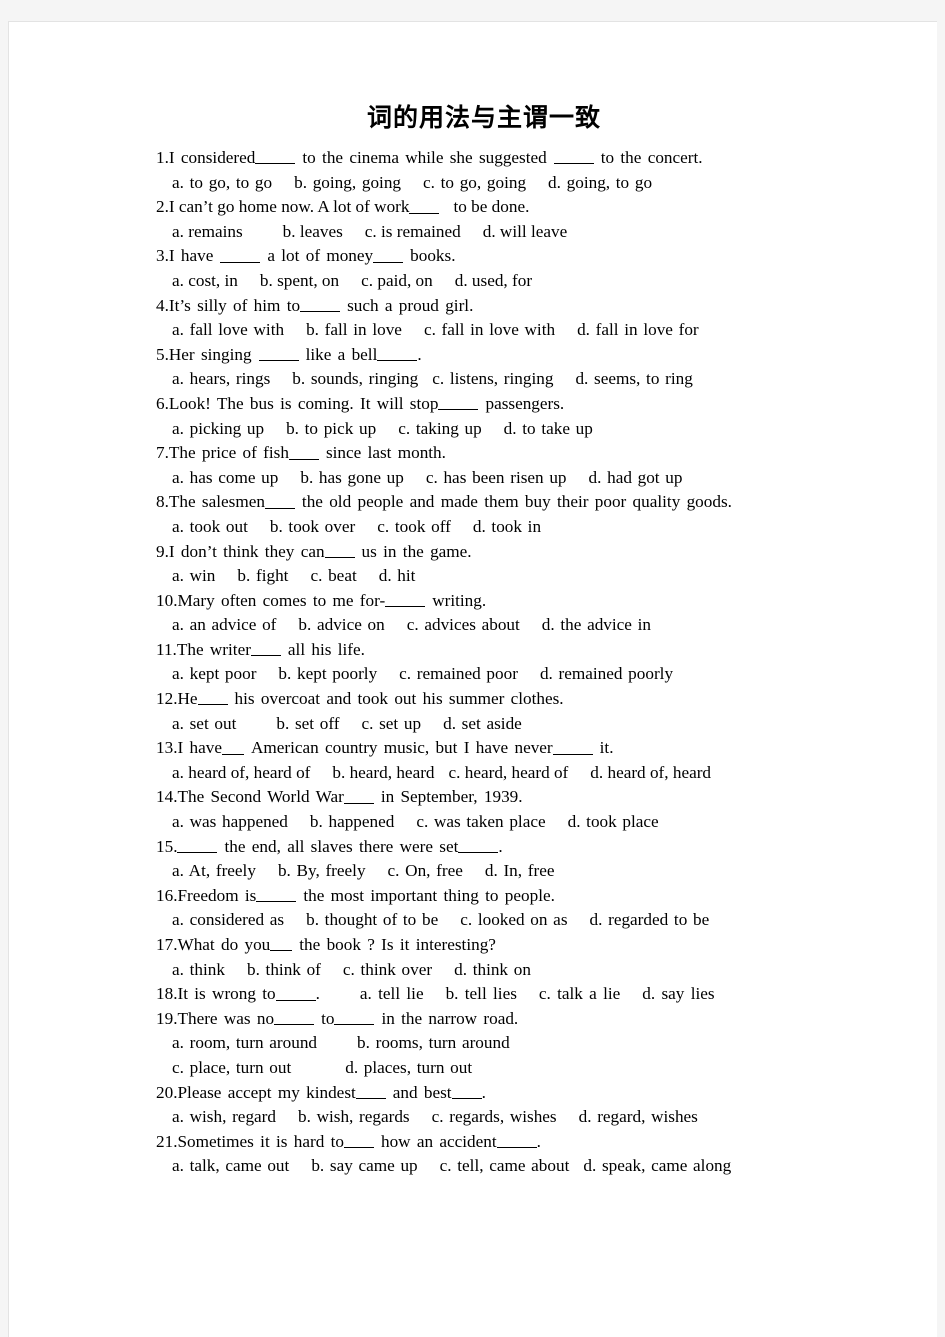 The height and width of the screenshot is (1337, 945). Describe the element at coordinates (327, 673) in the screenshot. I see `option: b. kept poorly` at that location.